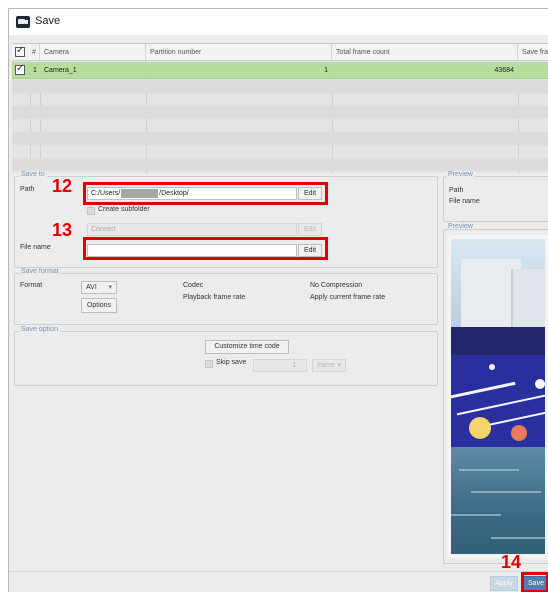 The image size is (548, 592). I want to click on save-format-legend: Save format, so click(40, 271).